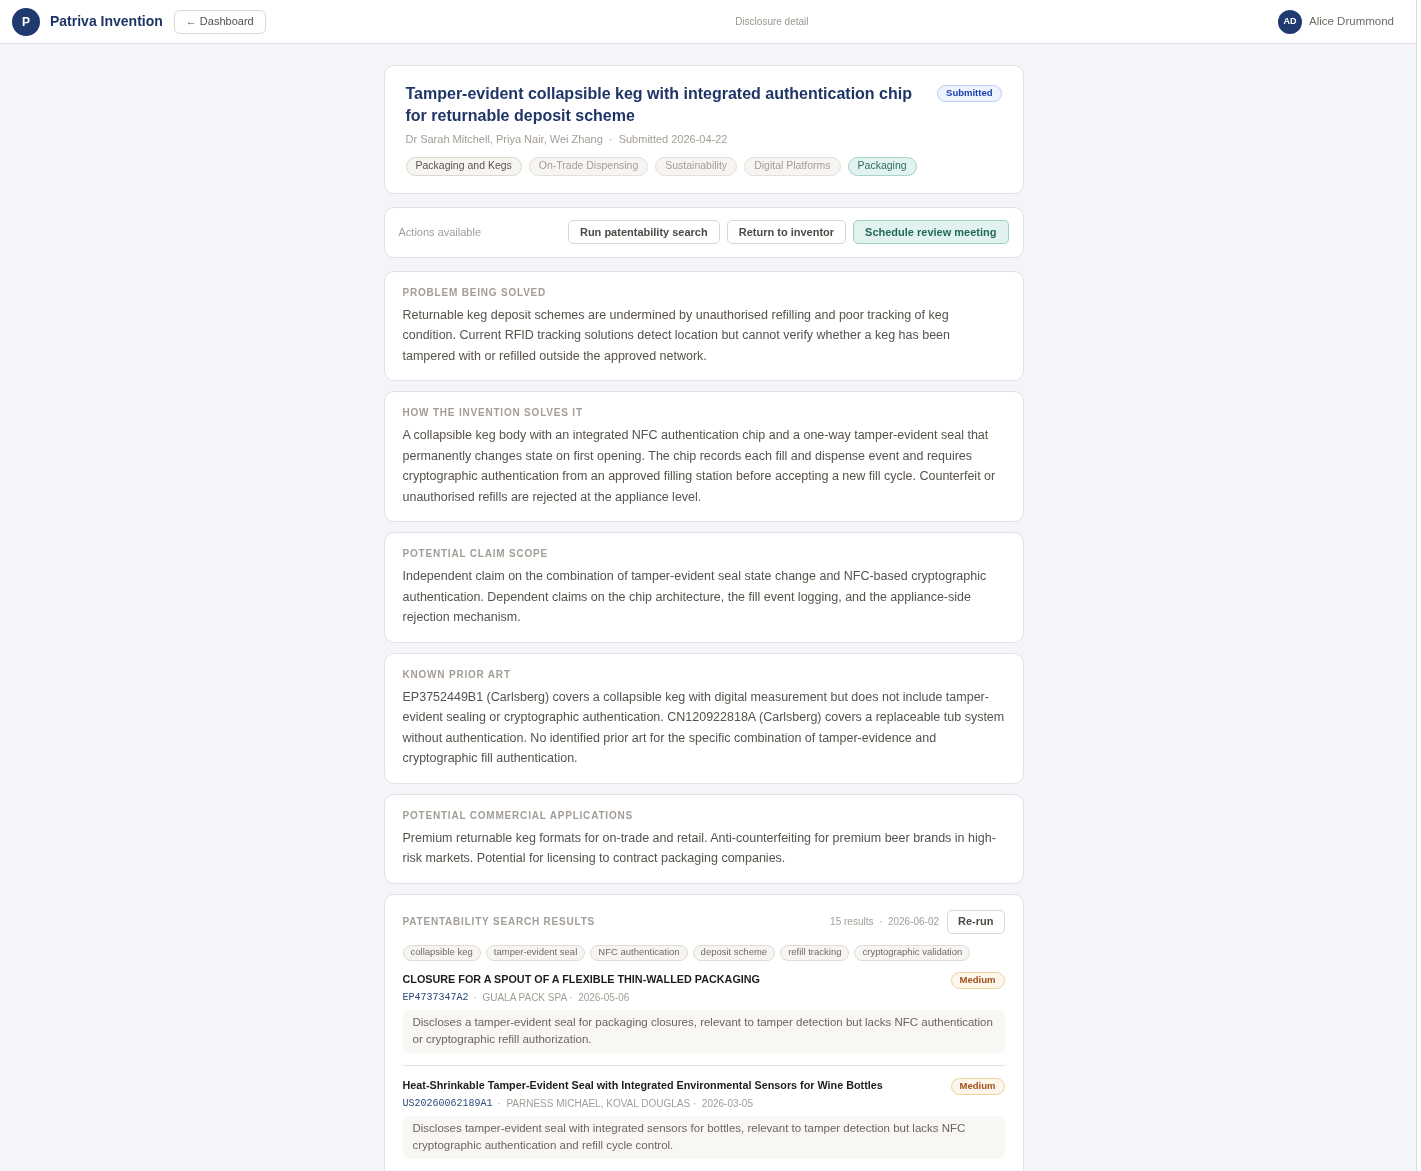 The height and width of the screenshot is (1171, 1421). Describe the element at coordinates (912, 952) in the screenshot. I see `keyword-tag: cryptographic validation` at that location.